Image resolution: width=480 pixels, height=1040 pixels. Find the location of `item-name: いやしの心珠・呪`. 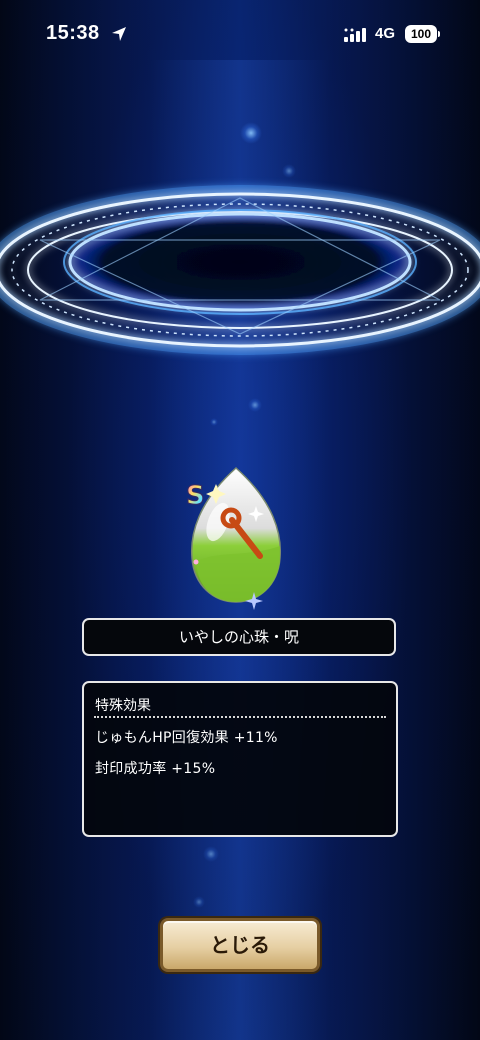

item-name: いやしの心珠・呪 is located at coordinates (238, 637).